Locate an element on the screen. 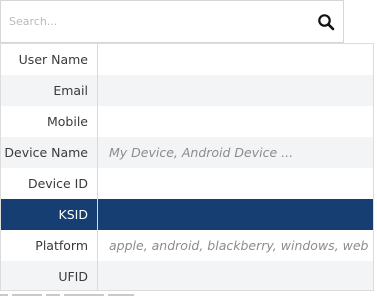  field-input-mobile is located at coordinates (235, 121).